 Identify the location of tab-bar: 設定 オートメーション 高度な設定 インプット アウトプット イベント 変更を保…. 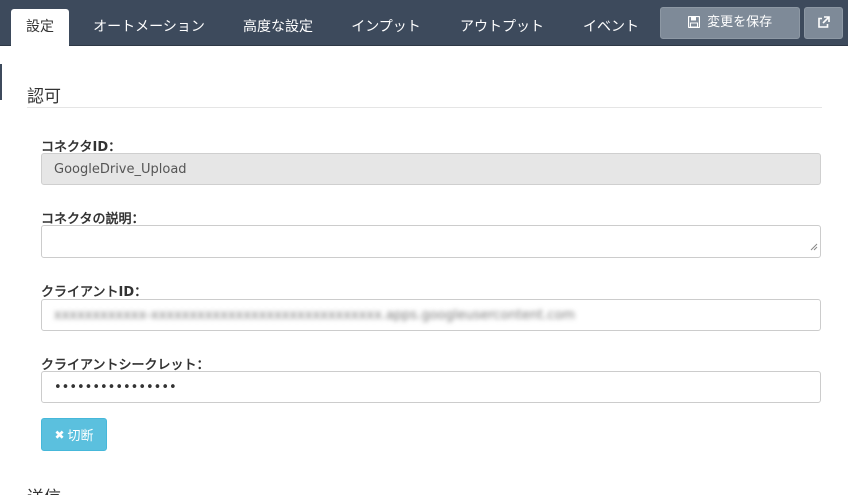
(424, 23).